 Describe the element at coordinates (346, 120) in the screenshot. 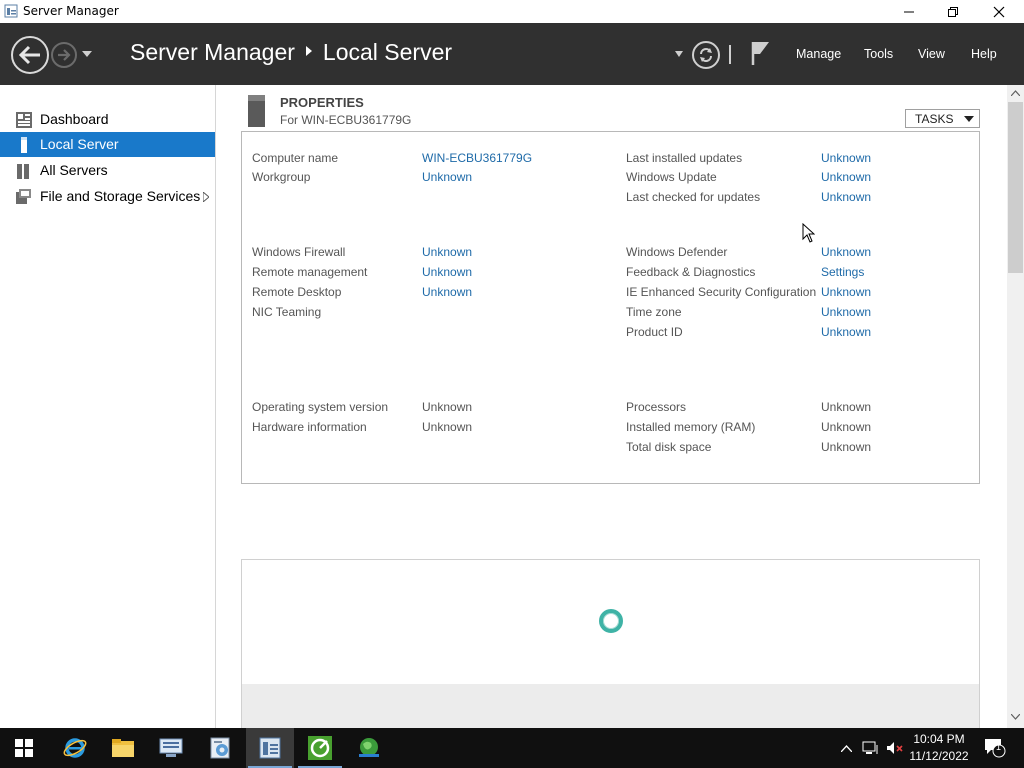

I see `properties-subtitle: For WIN-ECBU361779G` at that location.